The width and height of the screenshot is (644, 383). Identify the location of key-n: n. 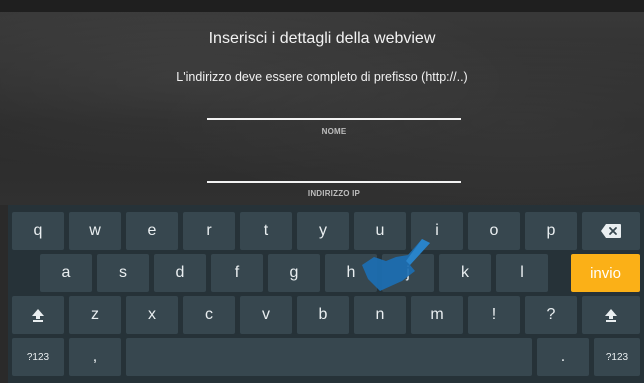
(380, 315).